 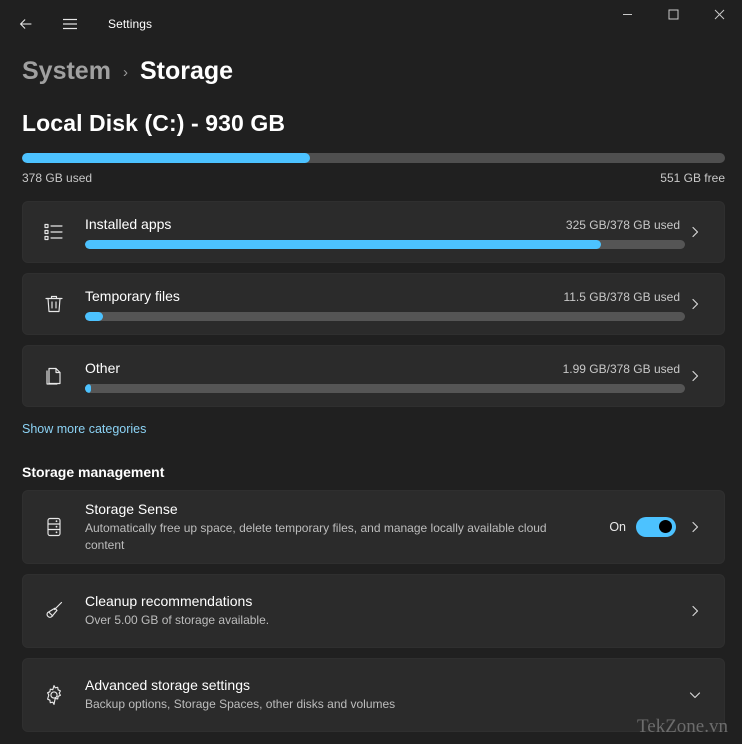 I want to click on disk-free-label: 551 GB free, so click(x=692, y=178).